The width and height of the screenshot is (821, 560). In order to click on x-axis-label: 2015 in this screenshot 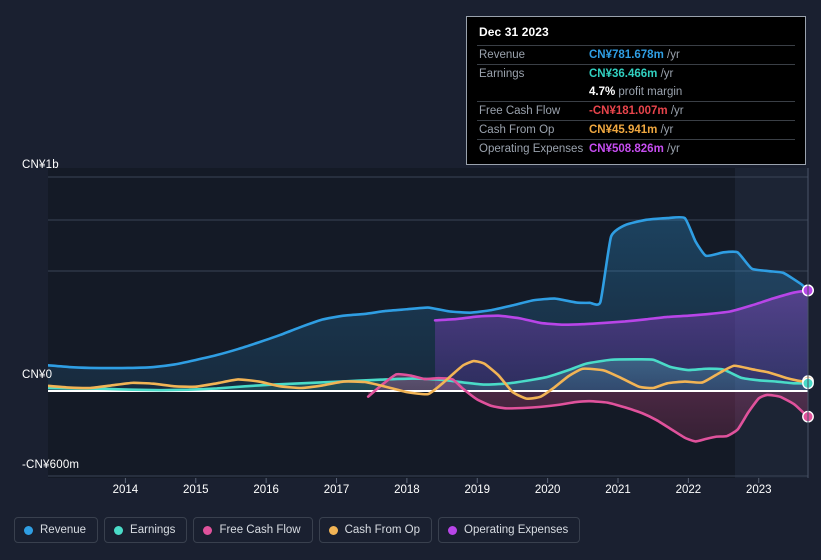, I will do `click(195, 490)`.